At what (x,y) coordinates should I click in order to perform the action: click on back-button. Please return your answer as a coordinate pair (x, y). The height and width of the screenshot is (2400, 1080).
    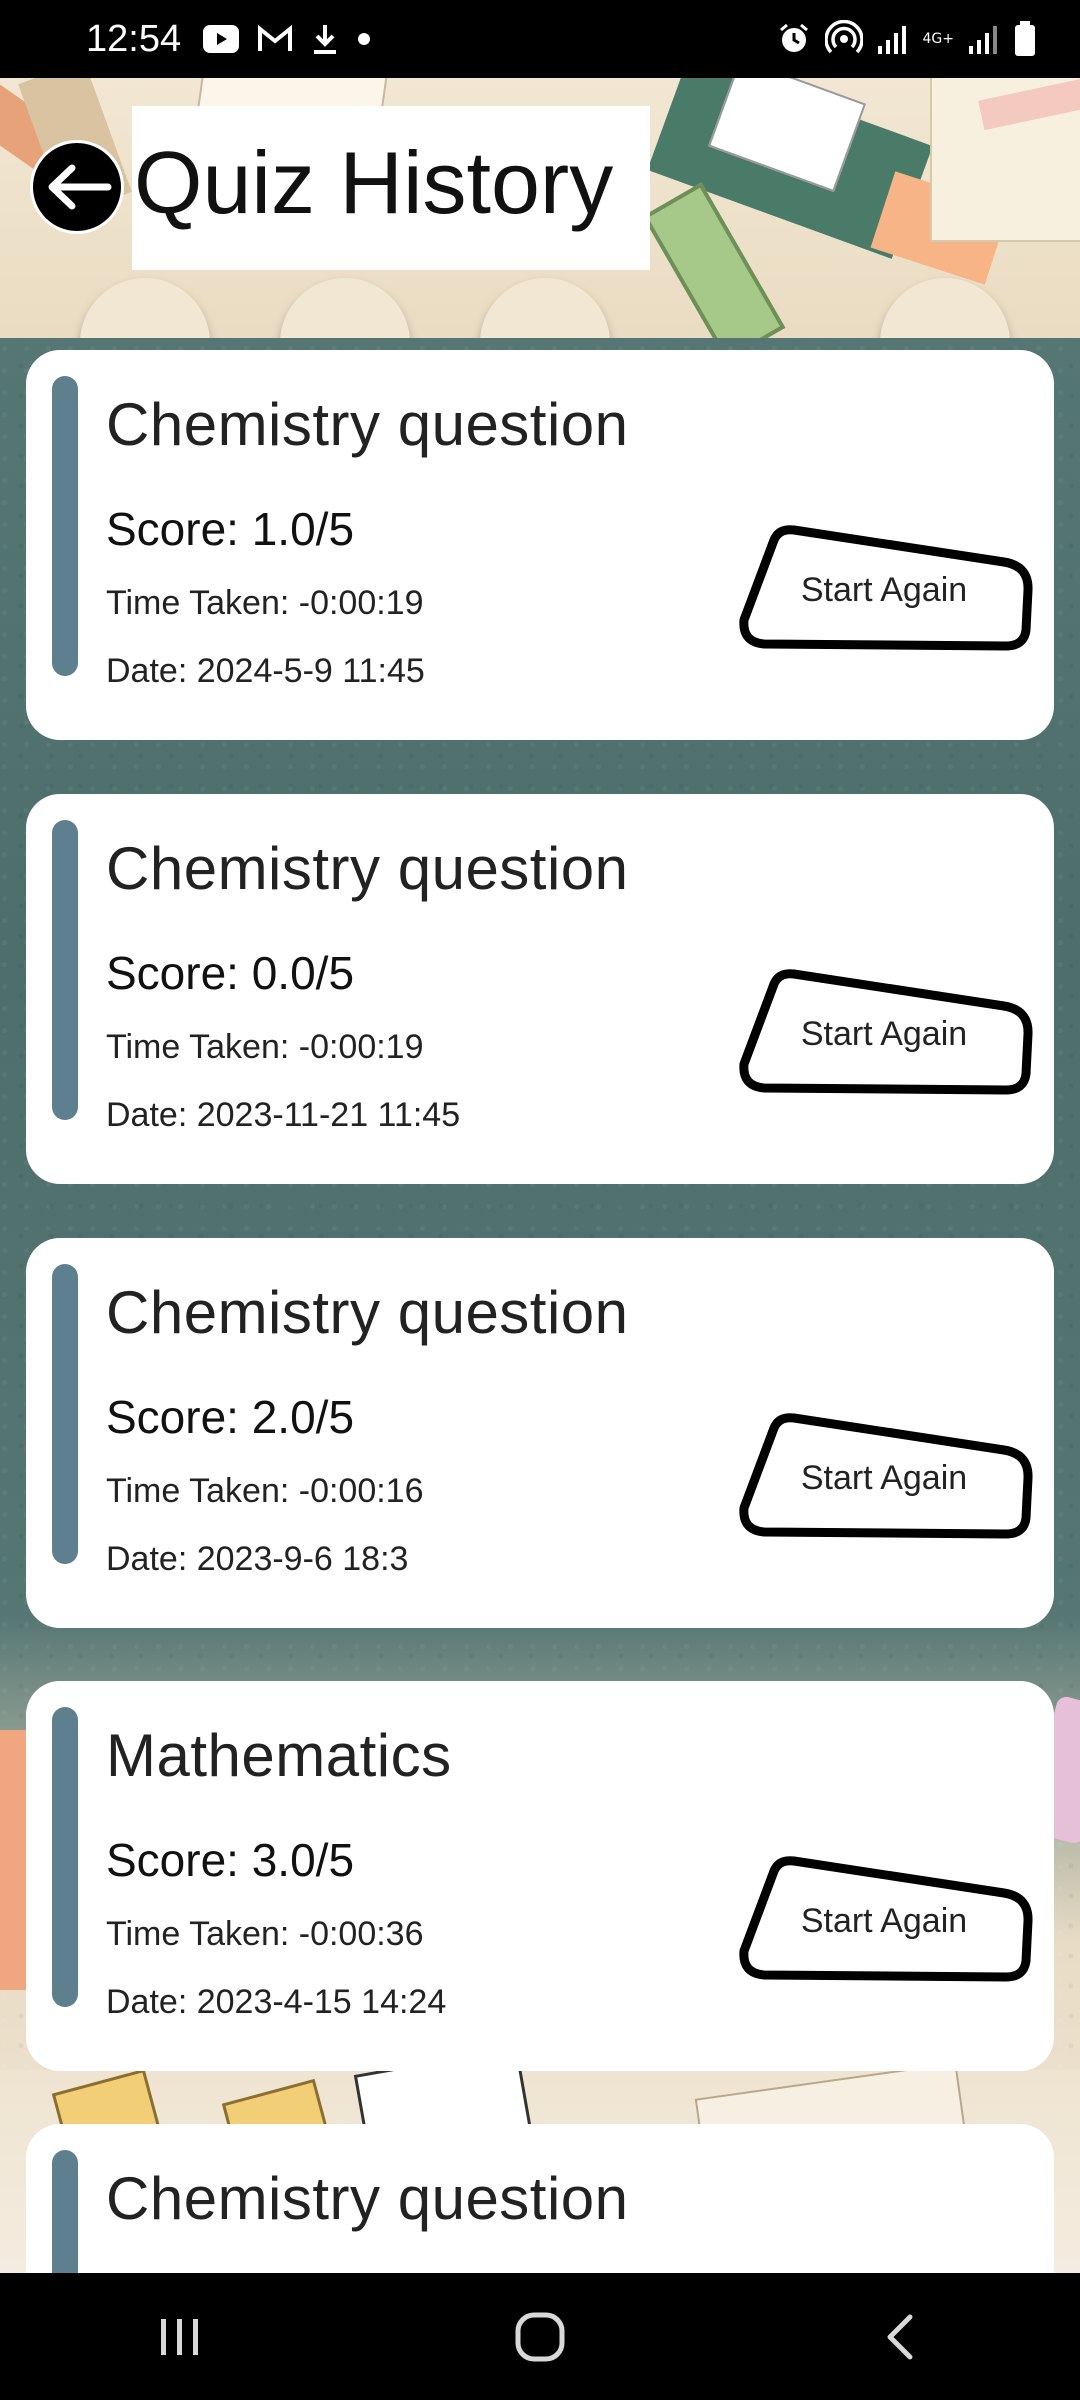
    Looking at the image, I should click on (77, 187).